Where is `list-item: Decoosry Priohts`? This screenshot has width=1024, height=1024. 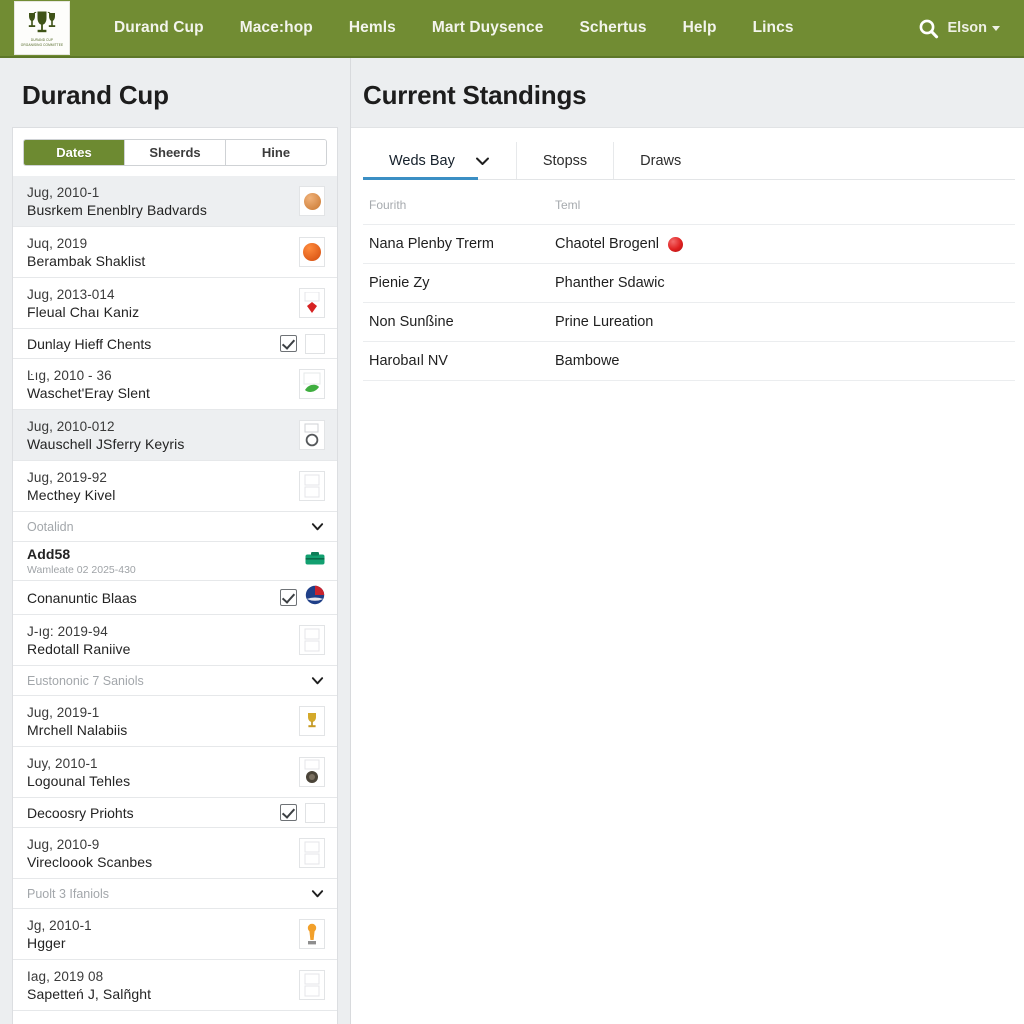 list-item: Decoosry Priohts is located at coordinates (175, 813).